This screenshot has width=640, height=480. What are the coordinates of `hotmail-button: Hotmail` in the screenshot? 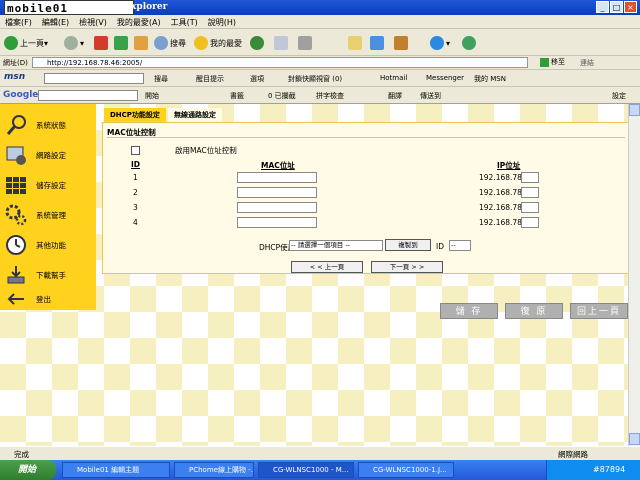 It's located at (393, 78).